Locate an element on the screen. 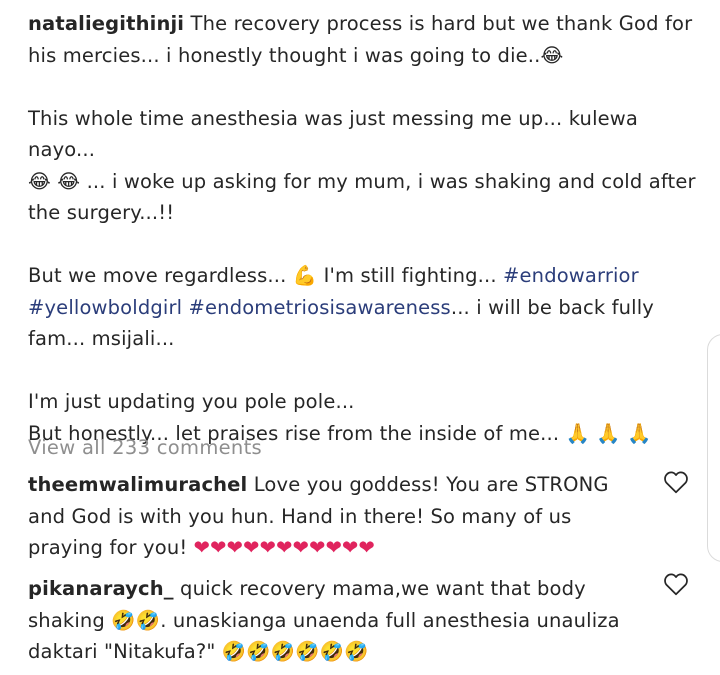 This screenshot has width=720, height=675. red-heart-emoji: ❤❤❤❤❤❤❤❤❤❤❤ is located at coordinates (284, 547).